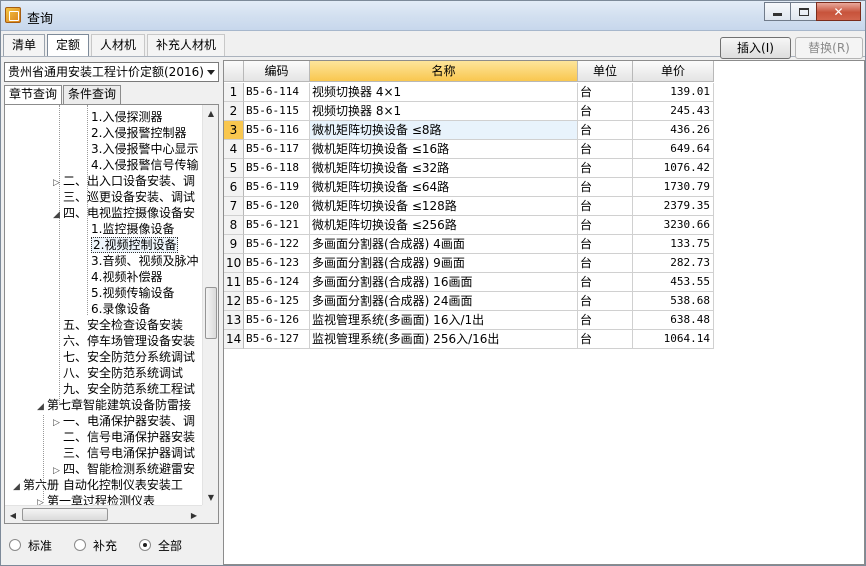  I want to click on tree-node: 九、安全防范系统工程试, so click(124, 389).